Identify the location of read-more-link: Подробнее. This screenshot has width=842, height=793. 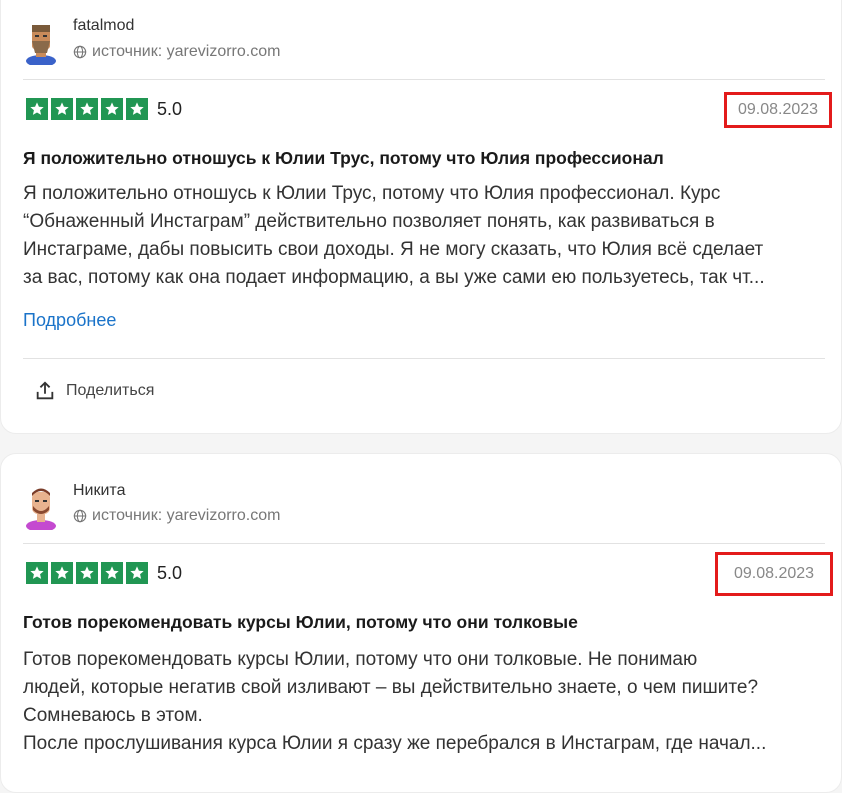
(69, 320).